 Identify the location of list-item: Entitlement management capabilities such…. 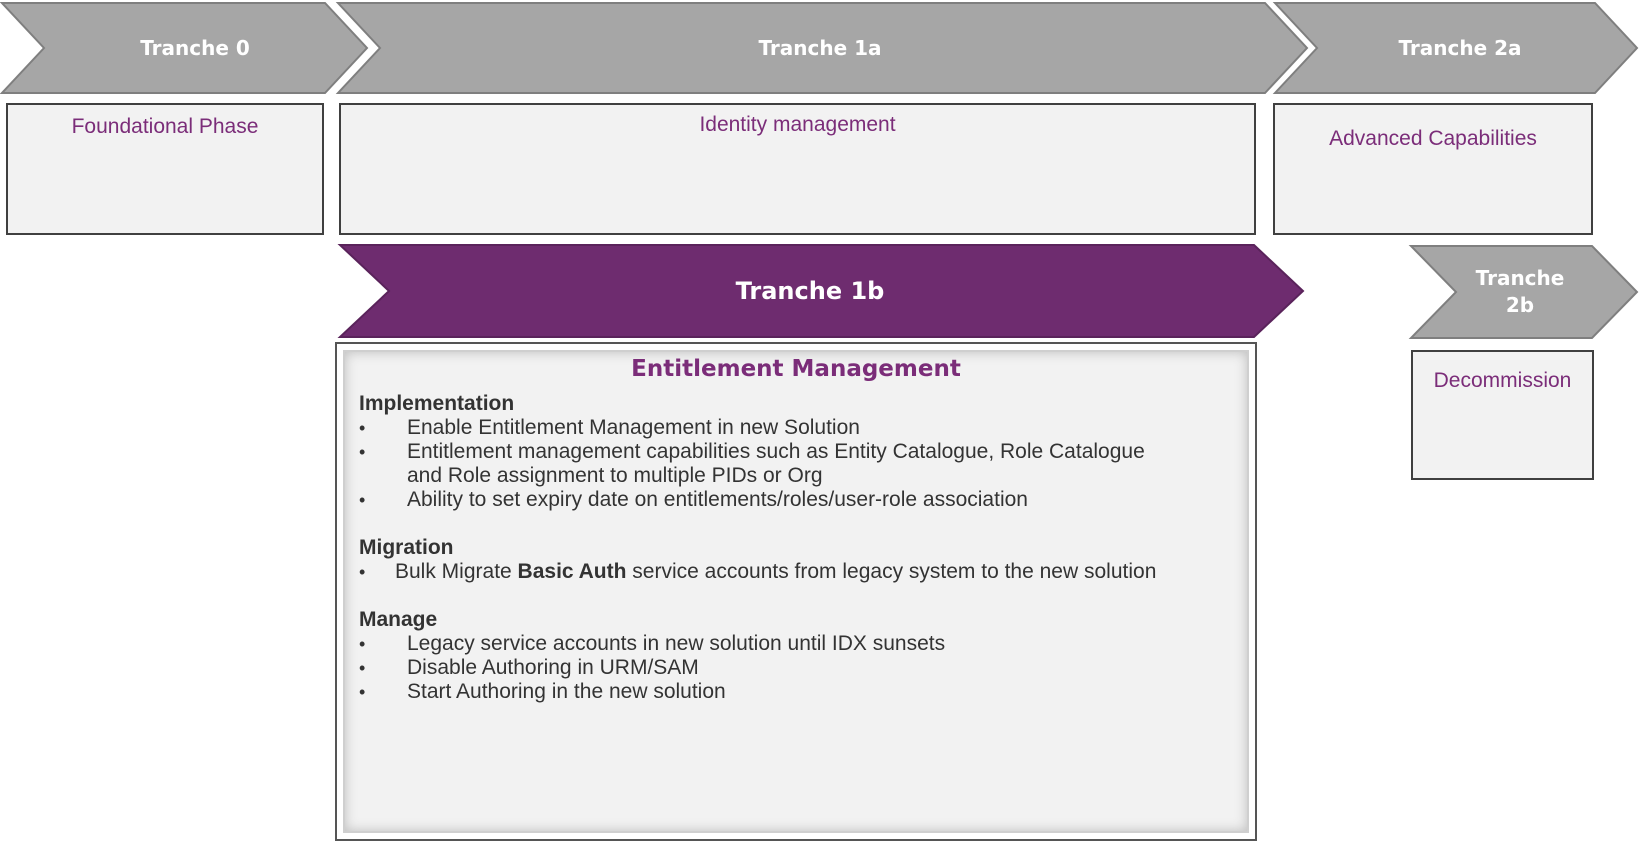
(753, 464).